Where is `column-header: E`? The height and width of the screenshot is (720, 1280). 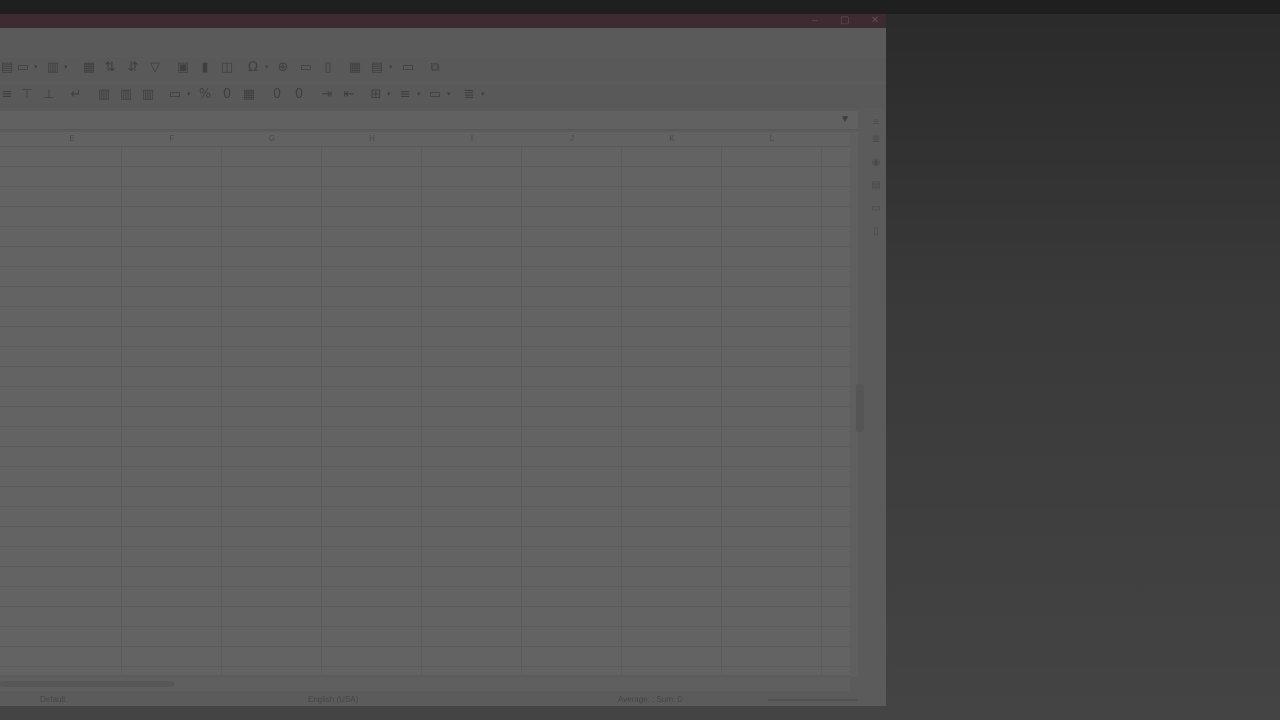
column-header: E is located at coordinates (72, 139).